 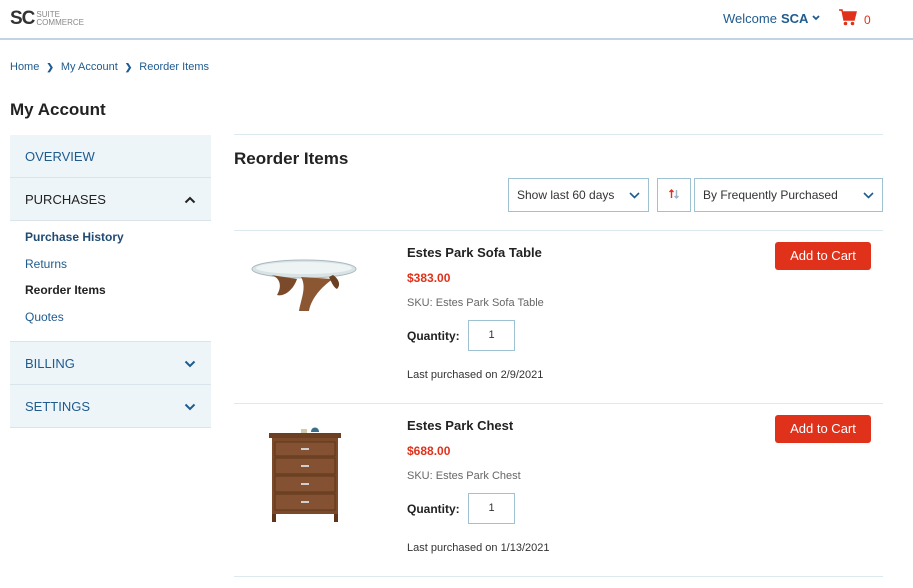 I want to click on product-name: Estes Park Chest, so click(x=460, y=425).